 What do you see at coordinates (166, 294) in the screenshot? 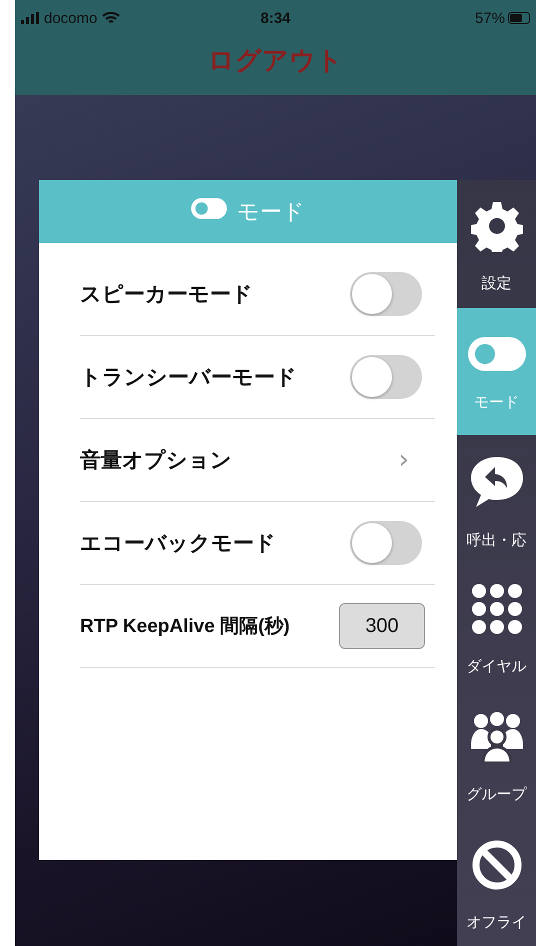
I see `setting-label: スピーカーモード` at bounding box center [166, 294].